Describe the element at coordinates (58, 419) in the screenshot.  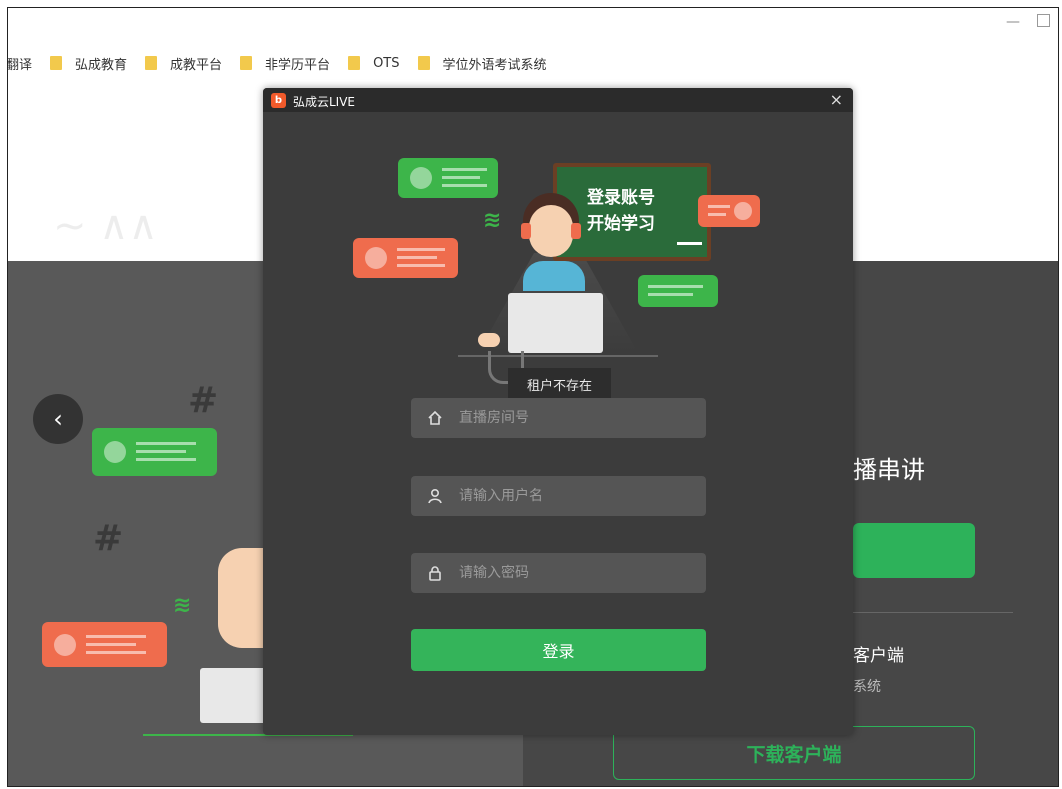
I see `chevron-left-icon: ‹` at that location.